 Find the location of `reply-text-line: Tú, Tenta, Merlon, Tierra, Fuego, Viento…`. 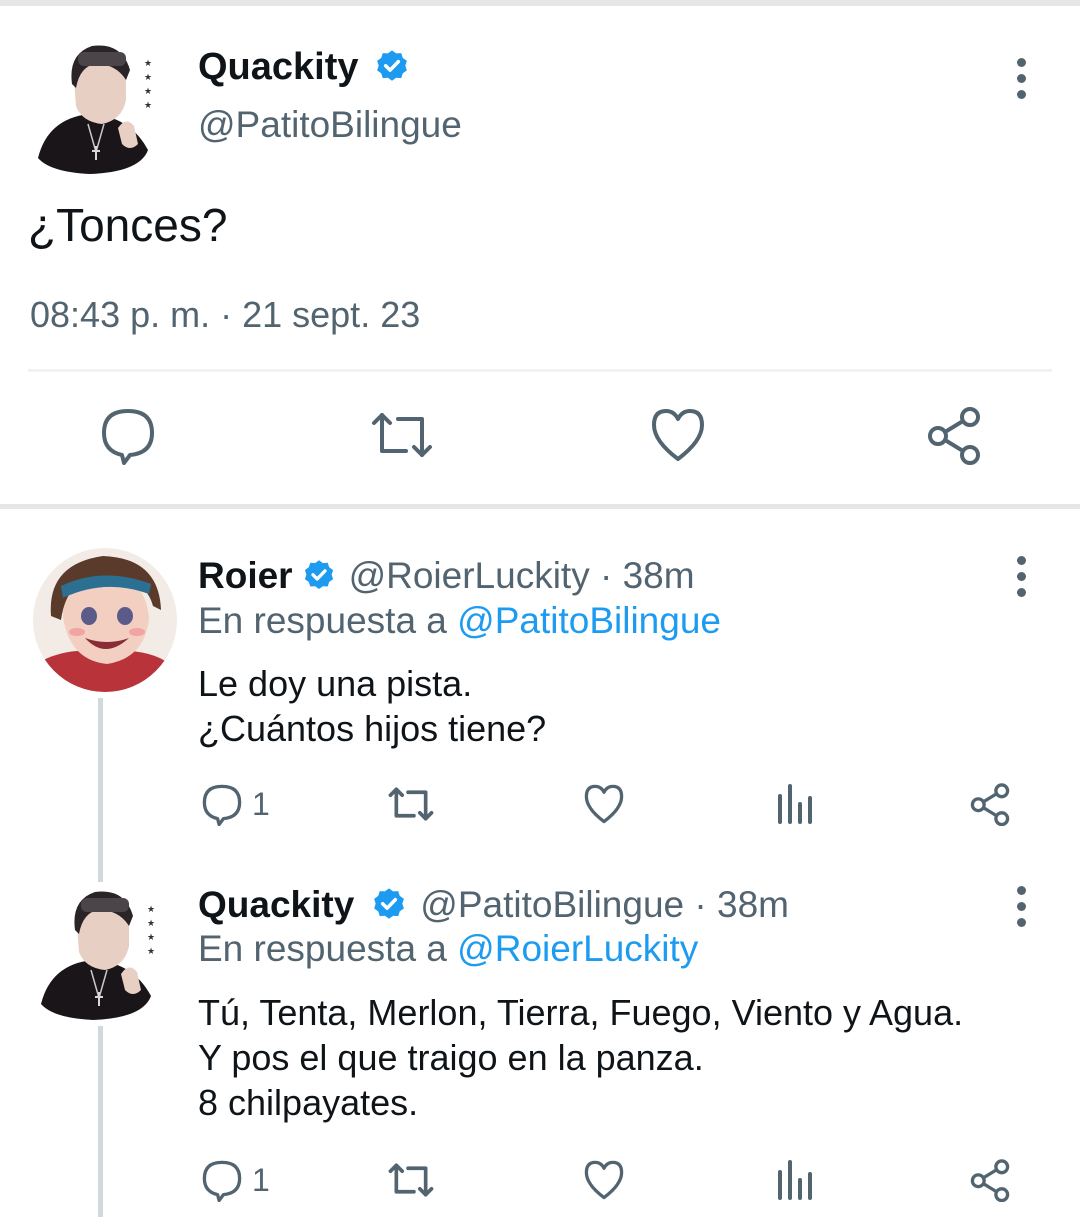

reply-text-line: Tú, Tenta, Merlon, Tierra, Fuego, Viento… is located at coordinates (581, 1012).